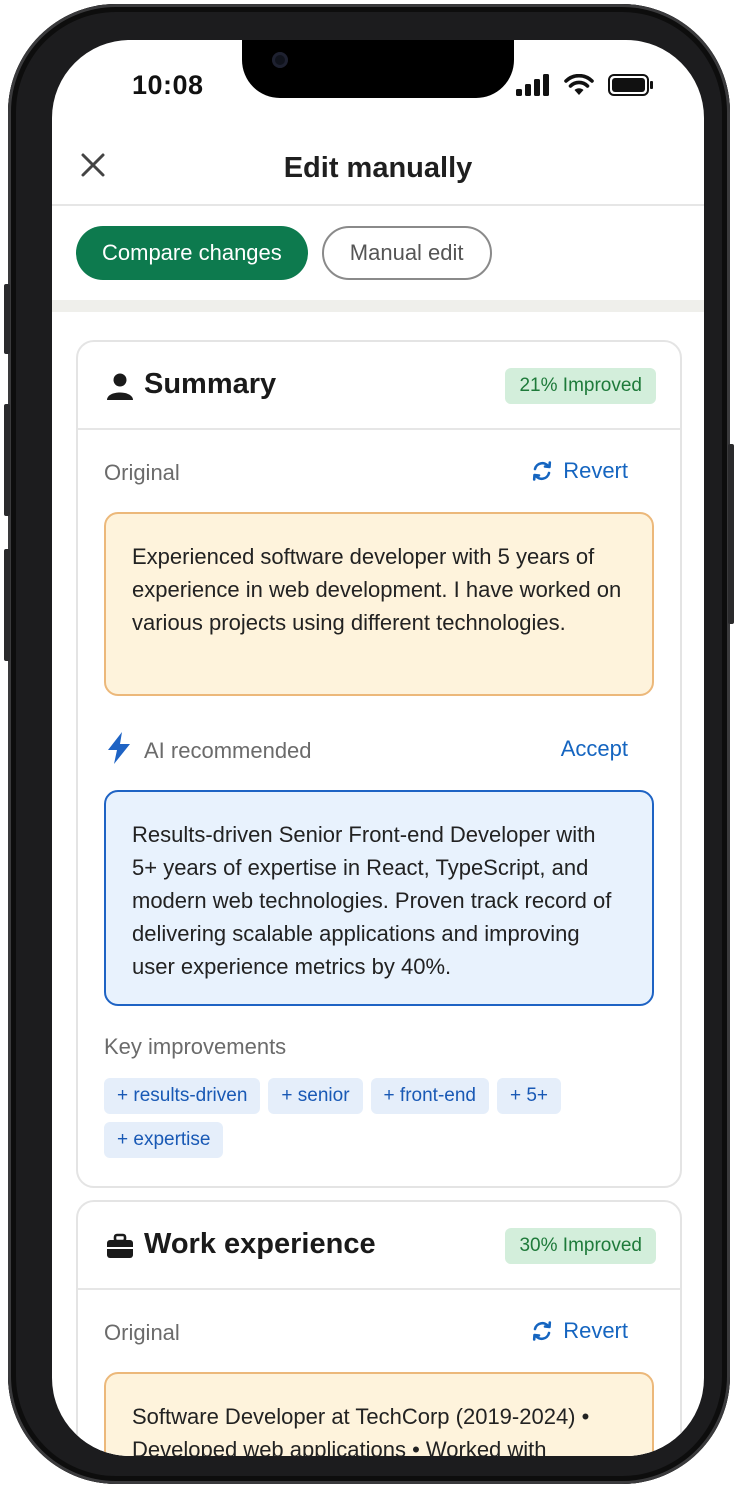 The width and height of the screenshot is (736, 1488). Describe the element at coordinates (731, 534) in the screenshot. I see `power-button` at that location.